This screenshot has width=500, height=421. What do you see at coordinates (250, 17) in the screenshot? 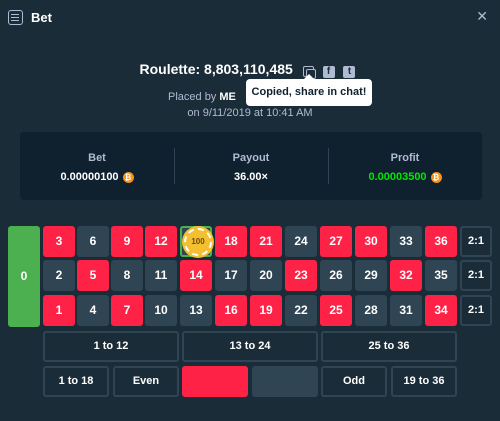
I see `modal-header: Bet ✕` at bounding box center [250, 17].